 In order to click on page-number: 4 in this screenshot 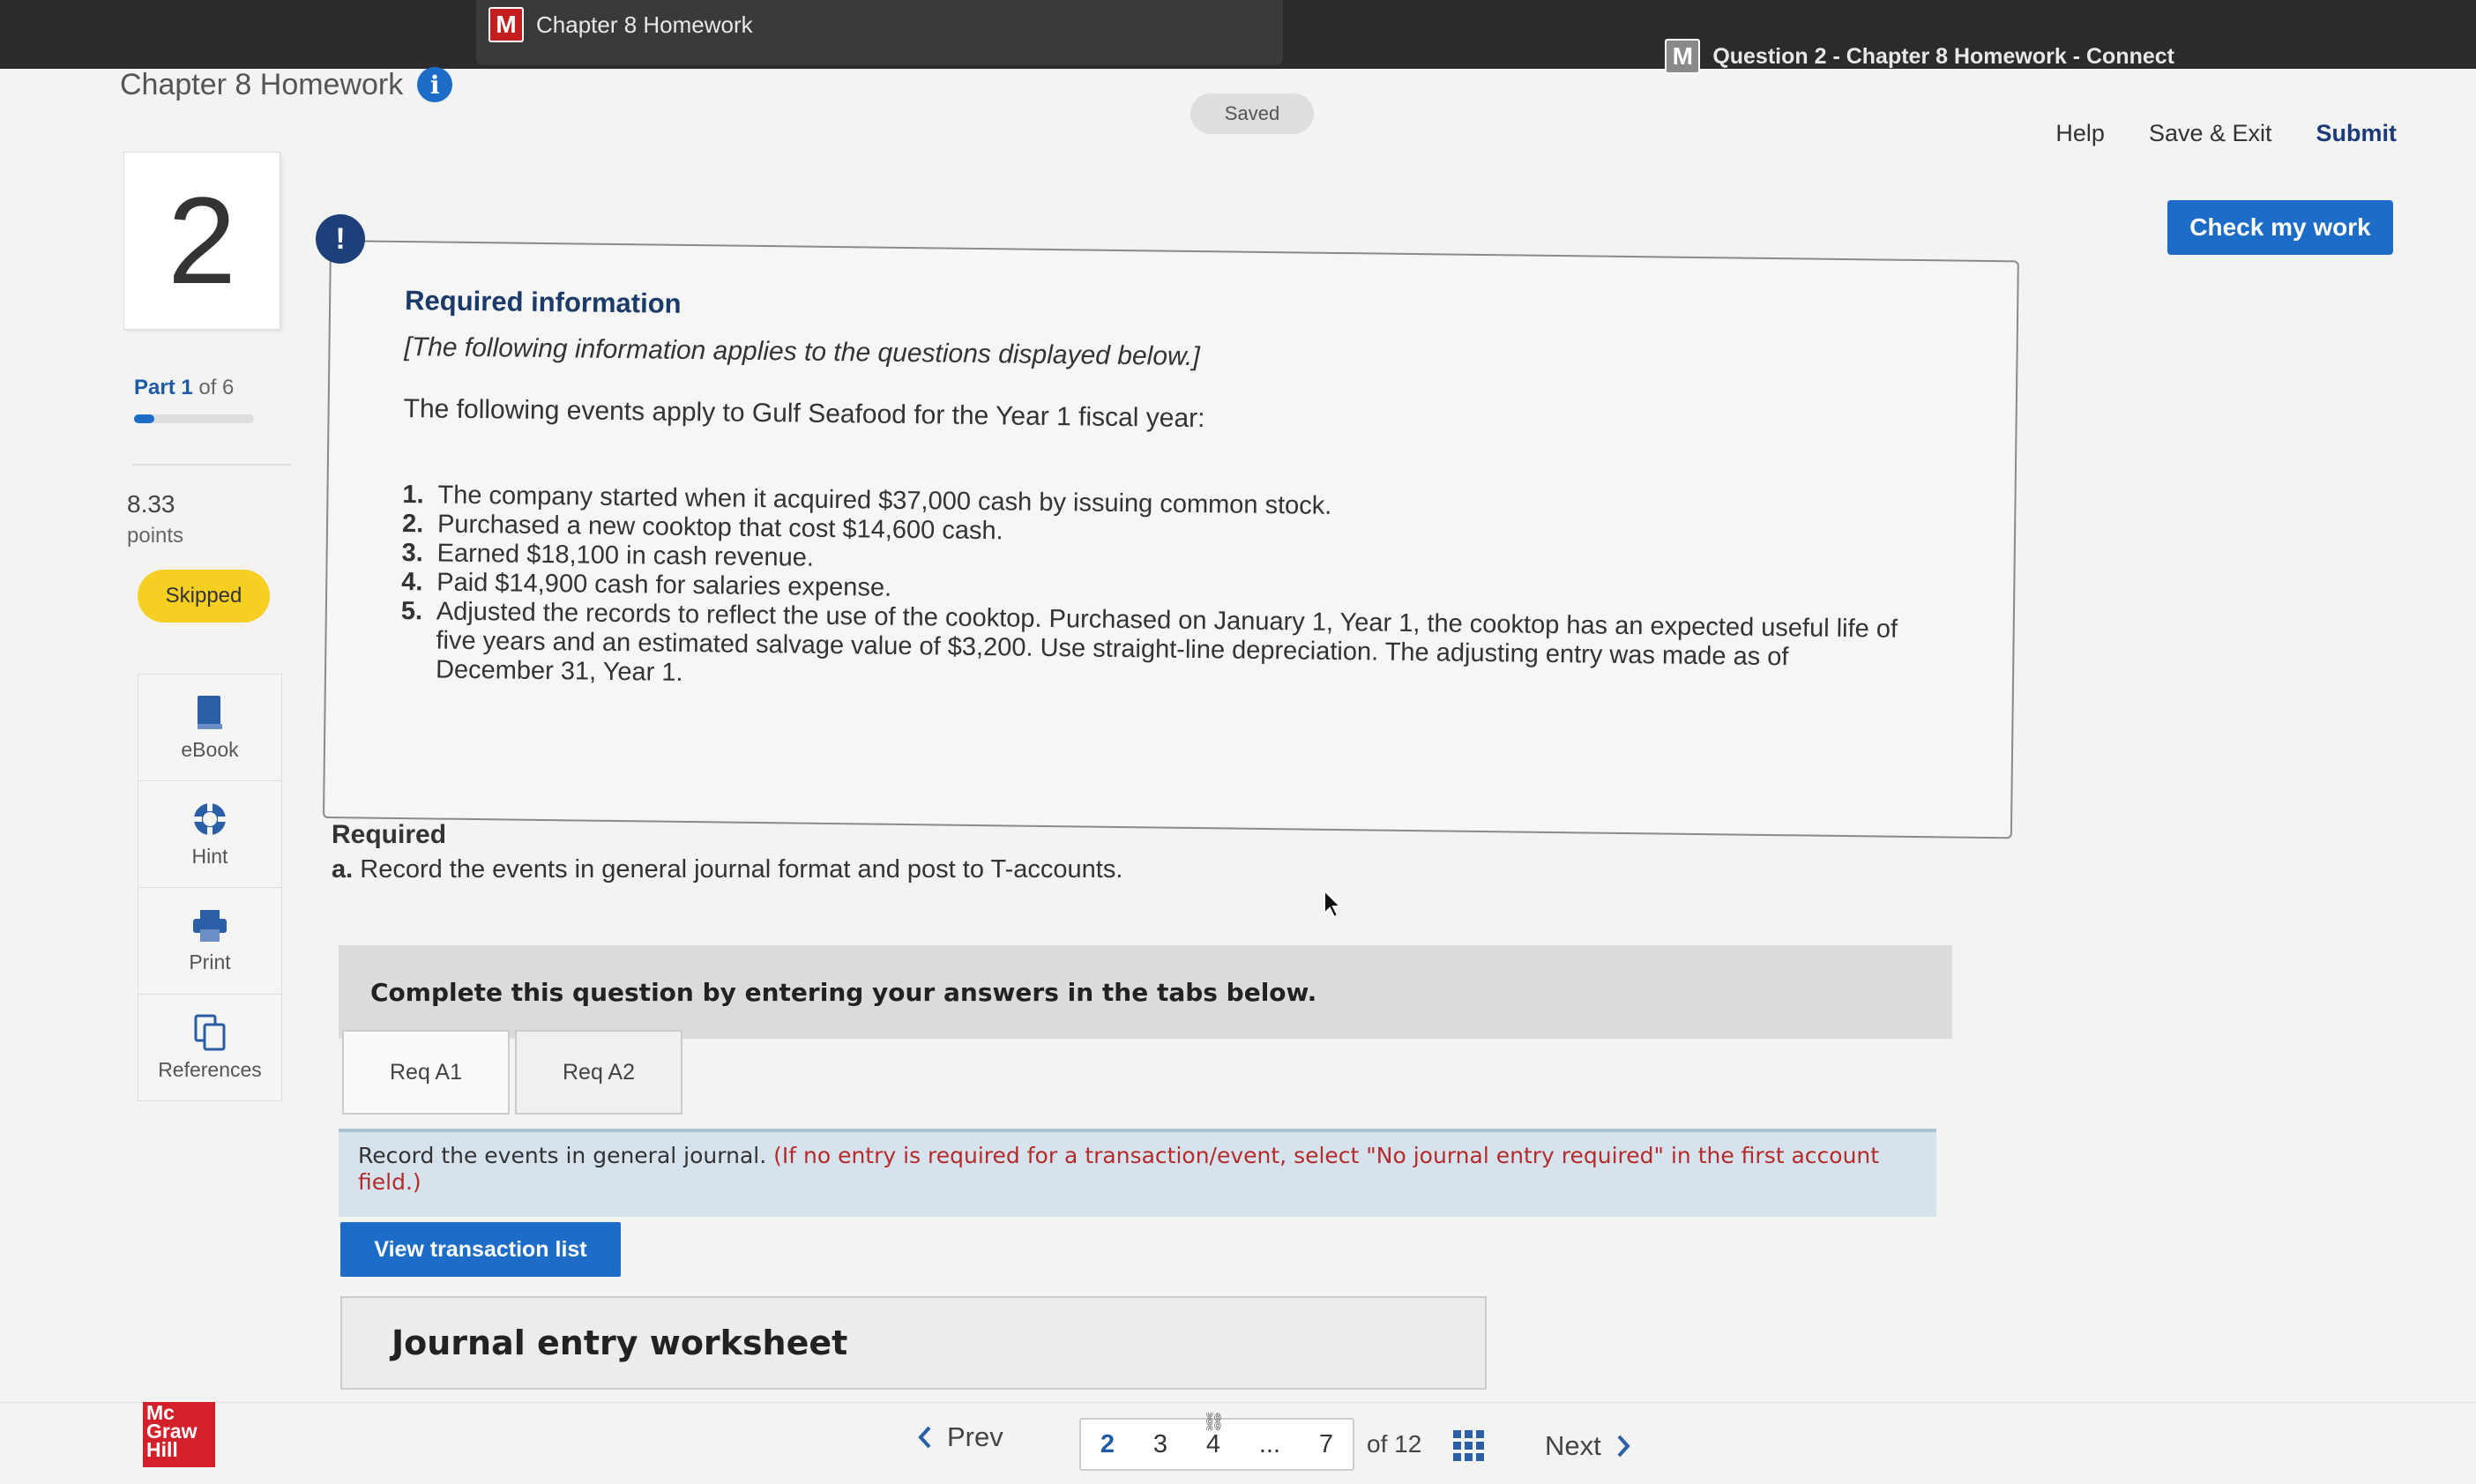, I will do `click(1213, 1444)`.